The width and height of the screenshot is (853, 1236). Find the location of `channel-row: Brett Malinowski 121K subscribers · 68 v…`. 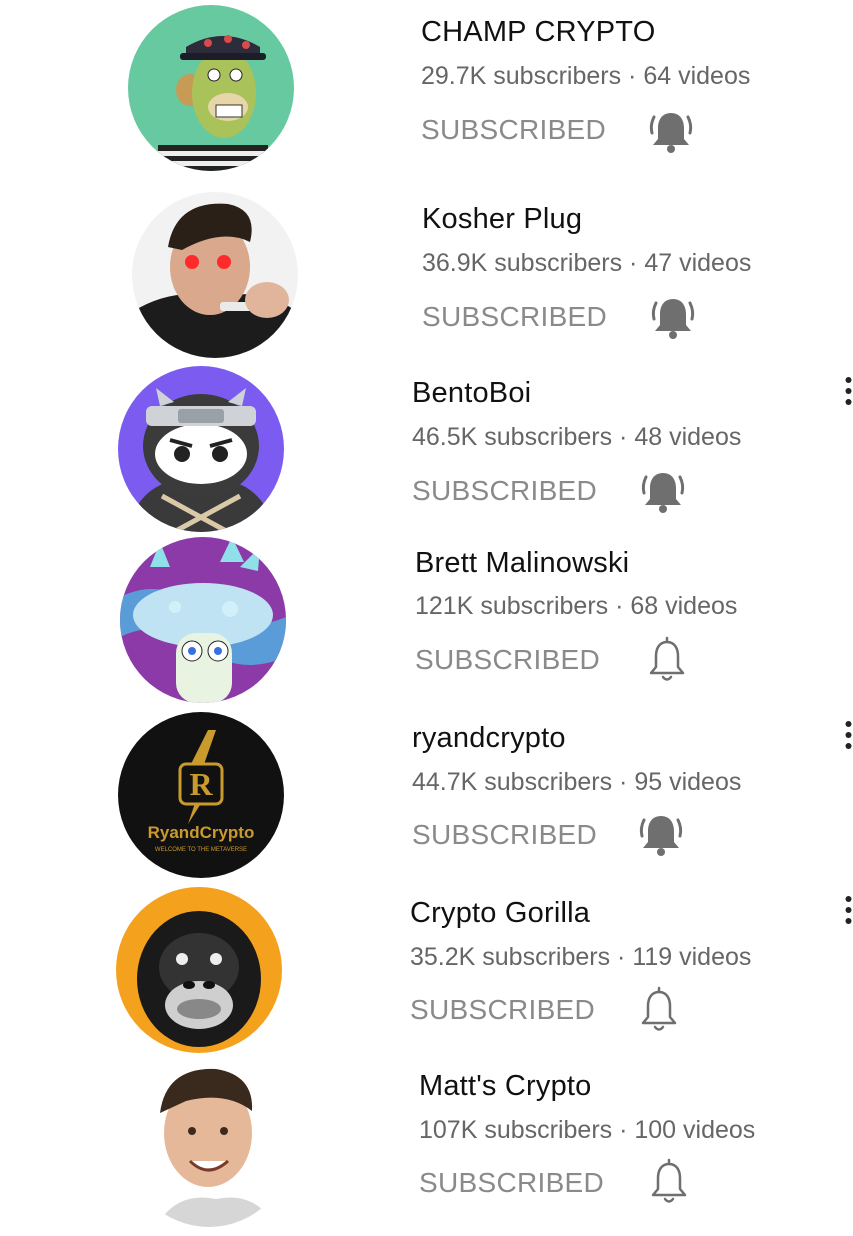

channel-row: Brett Malinowski 121K subscribers · 68 v… is located at coordinates (426, 624).